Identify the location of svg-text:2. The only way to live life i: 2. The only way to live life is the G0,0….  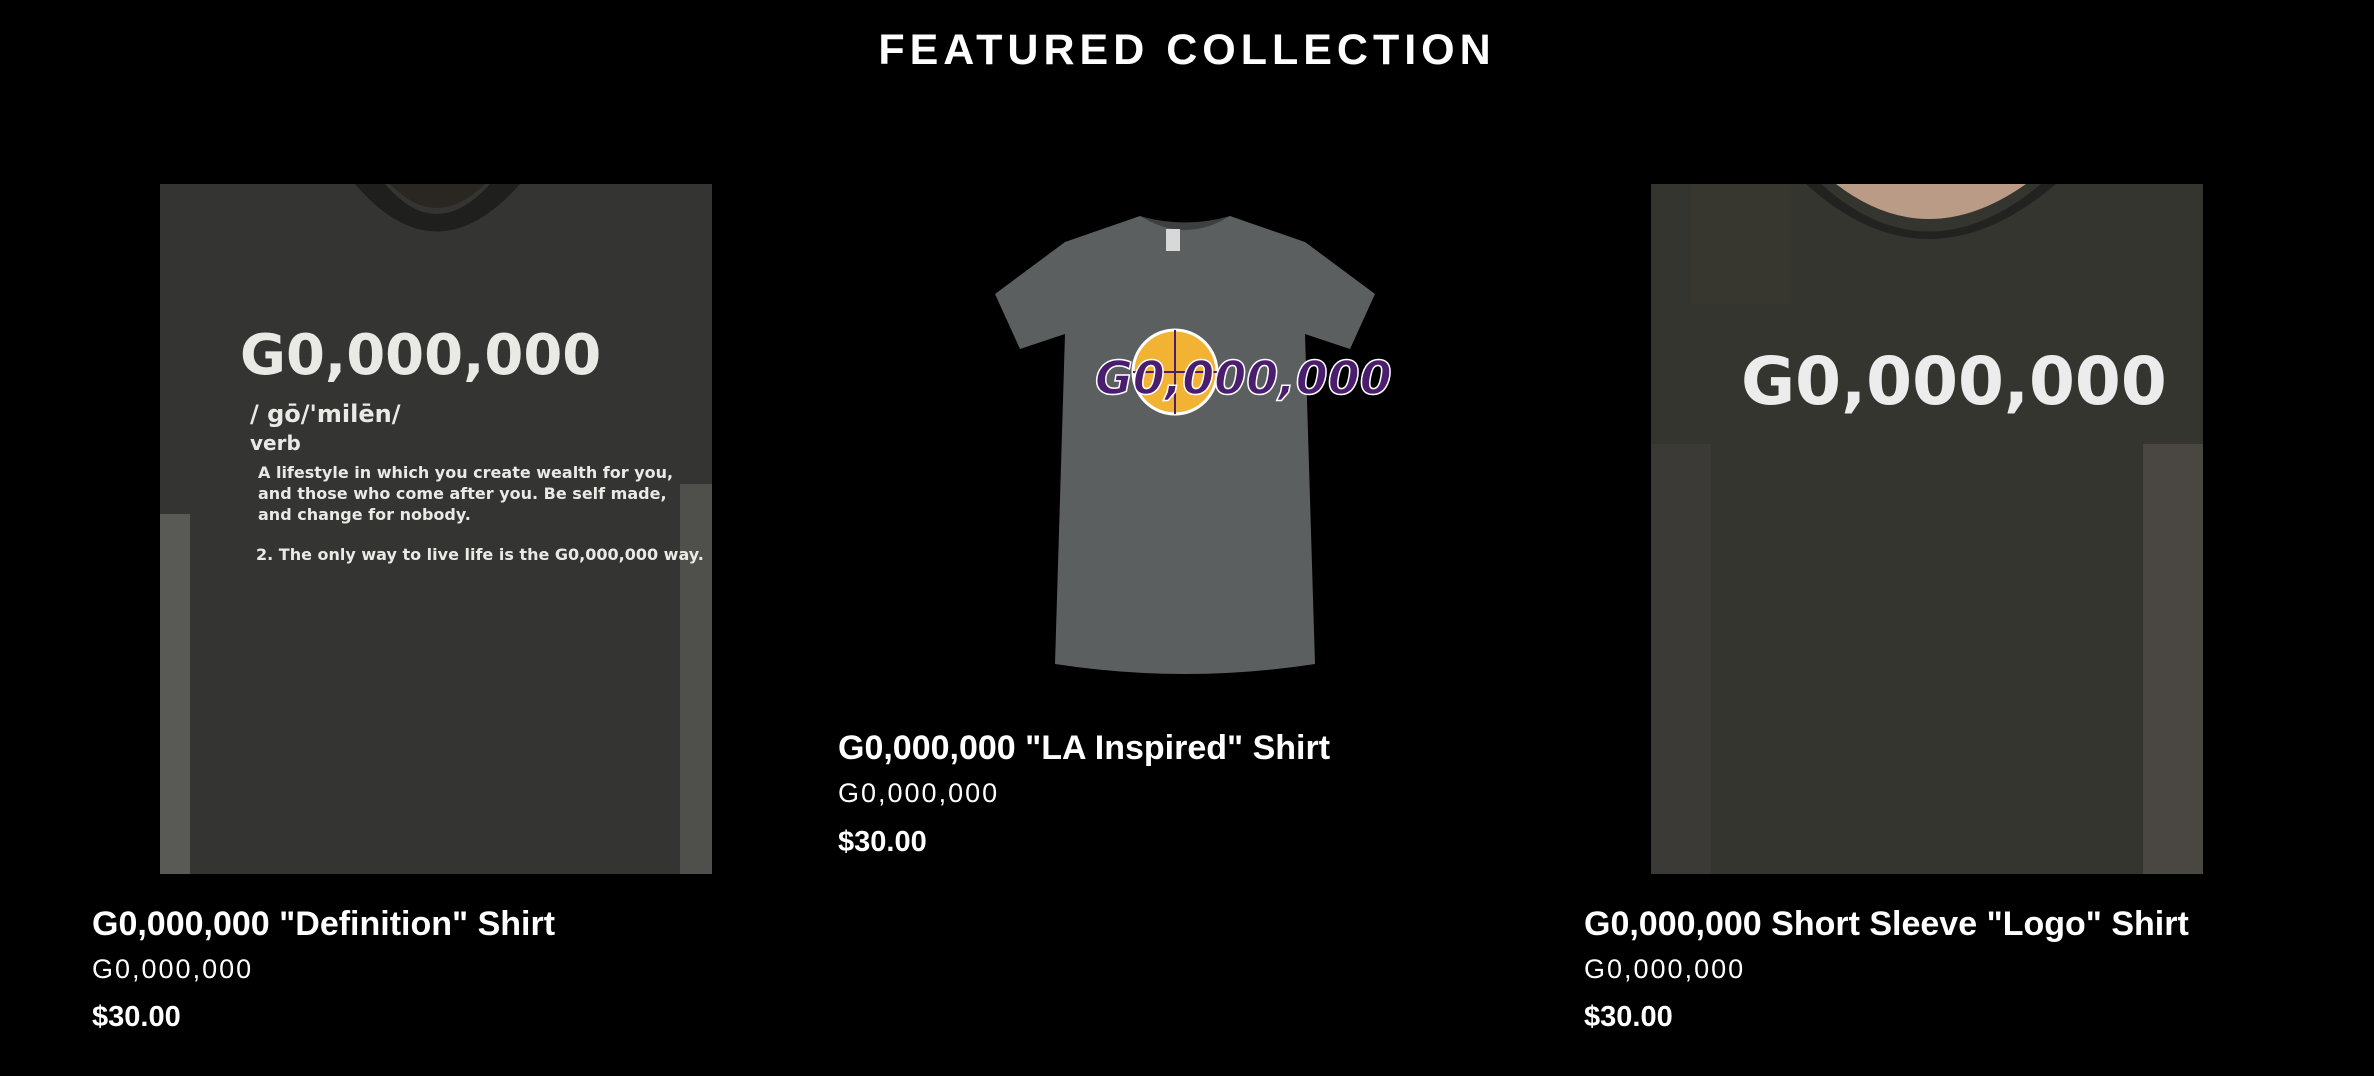
(480, 554).